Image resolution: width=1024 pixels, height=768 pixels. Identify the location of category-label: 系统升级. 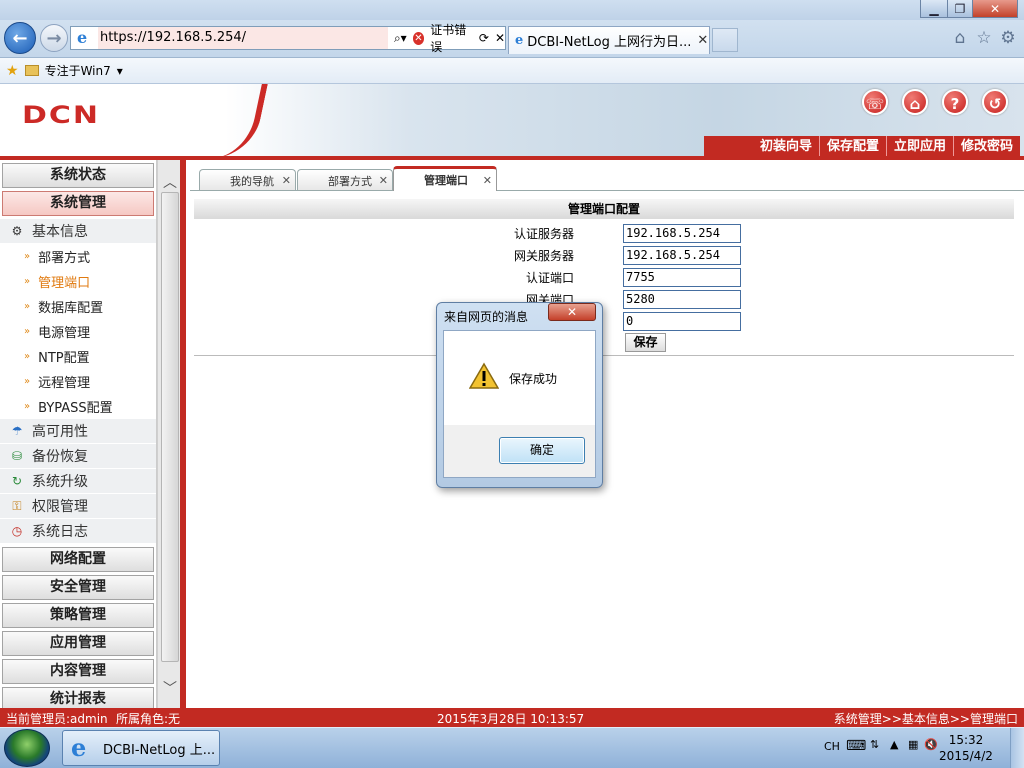
(60, 482).